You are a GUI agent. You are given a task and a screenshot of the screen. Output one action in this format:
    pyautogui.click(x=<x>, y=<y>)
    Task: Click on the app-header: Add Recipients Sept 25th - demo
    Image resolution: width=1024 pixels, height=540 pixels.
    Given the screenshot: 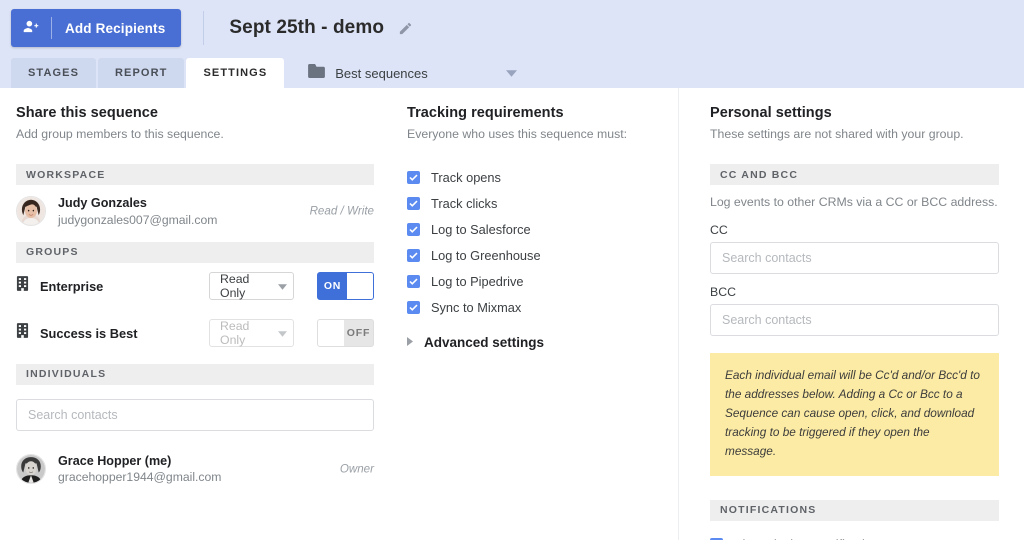 What is the action you would take?
    pyautogui.click(x=512, y=28)
    